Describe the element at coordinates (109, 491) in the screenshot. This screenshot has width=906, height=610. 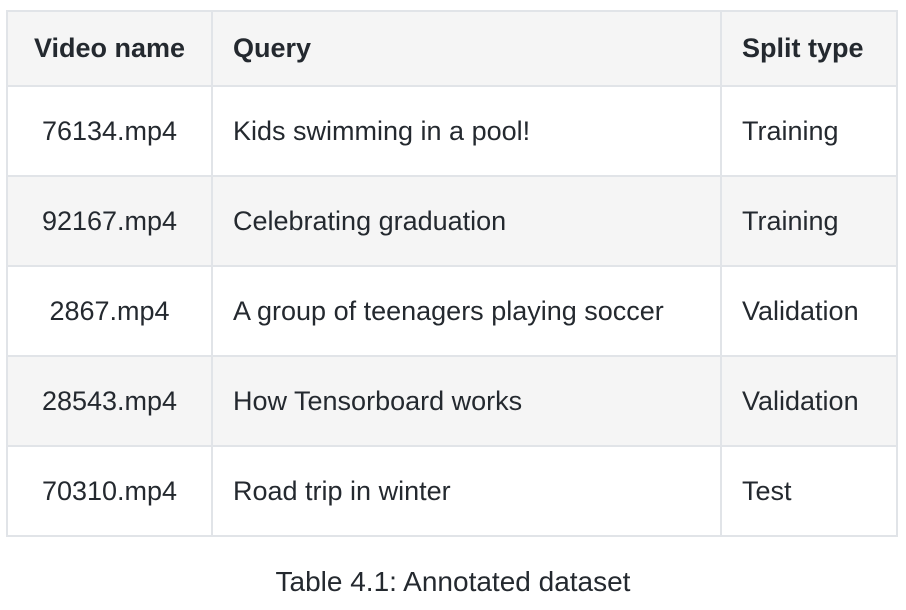
I see `cell-video-name: 70310.mp4` at that location.